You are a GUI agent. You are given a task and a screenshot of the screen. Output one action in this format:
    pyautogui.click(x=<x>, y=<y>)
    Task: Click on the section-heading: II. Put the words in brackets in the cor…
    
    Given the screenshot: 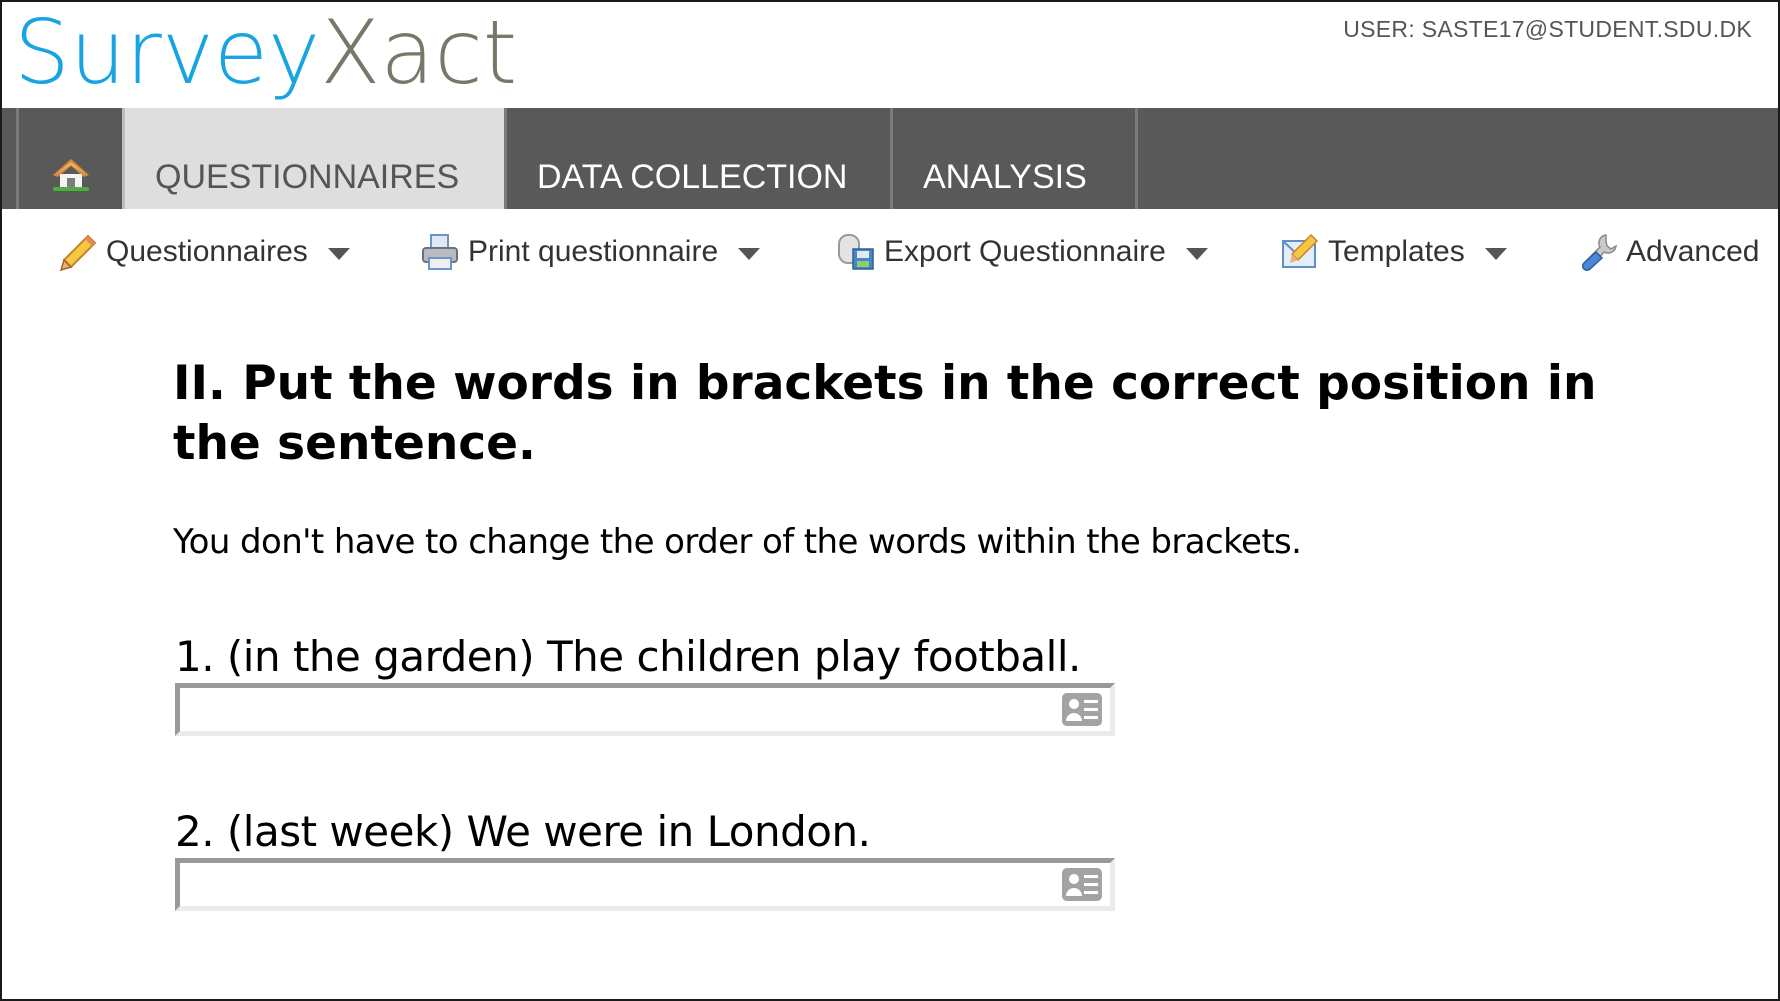 What is the action you would take?
    pyautogui.click(x=885, y=413)
    